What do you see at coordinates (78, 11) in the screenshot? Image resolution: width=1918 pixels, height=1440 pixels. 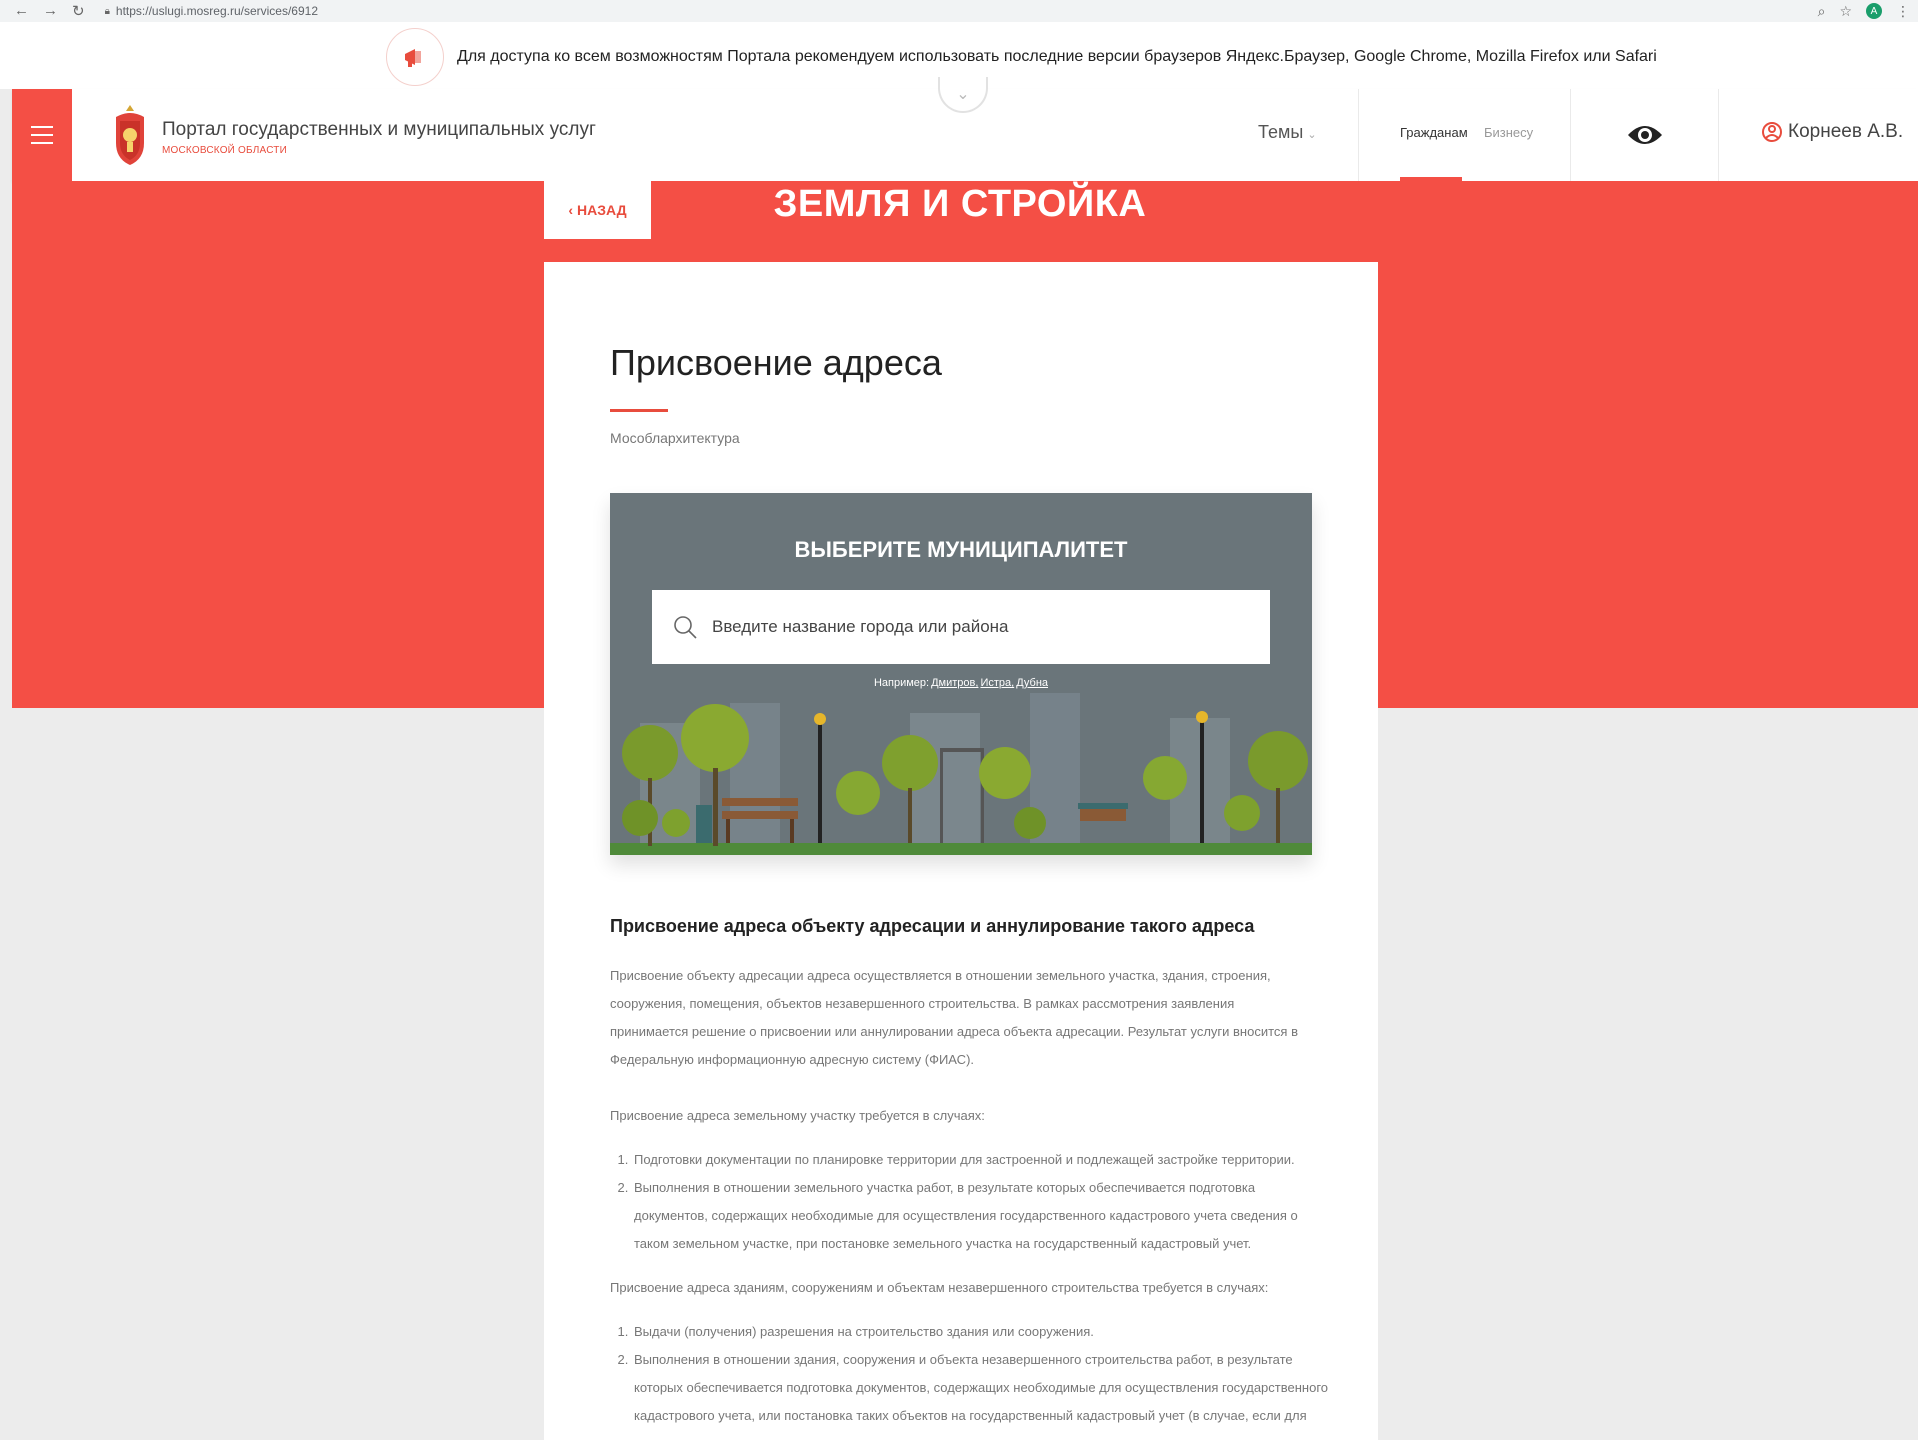 I see `reload-icon: ↻` at bounding box center [78, 11].